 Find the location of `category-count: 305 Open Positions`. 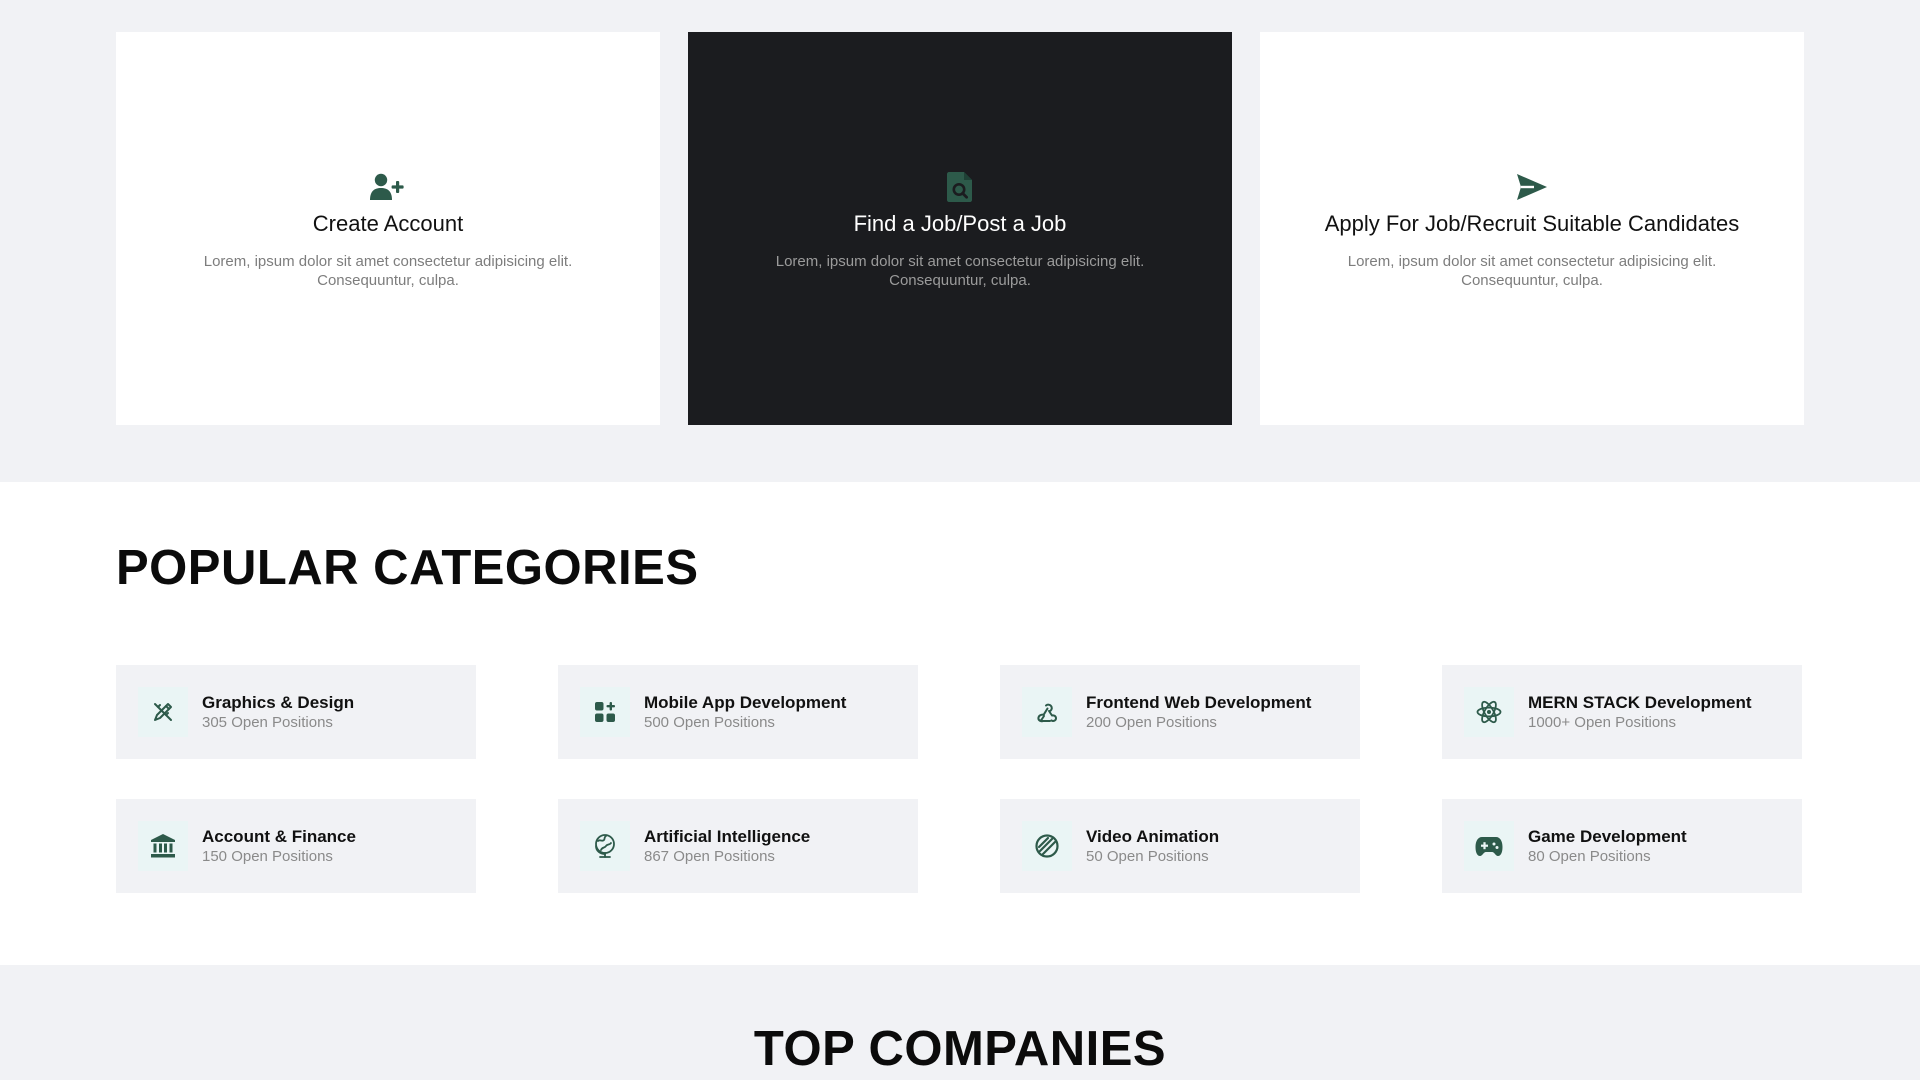

category-count: 305 Open Positions is located at coordinates (267, 722).